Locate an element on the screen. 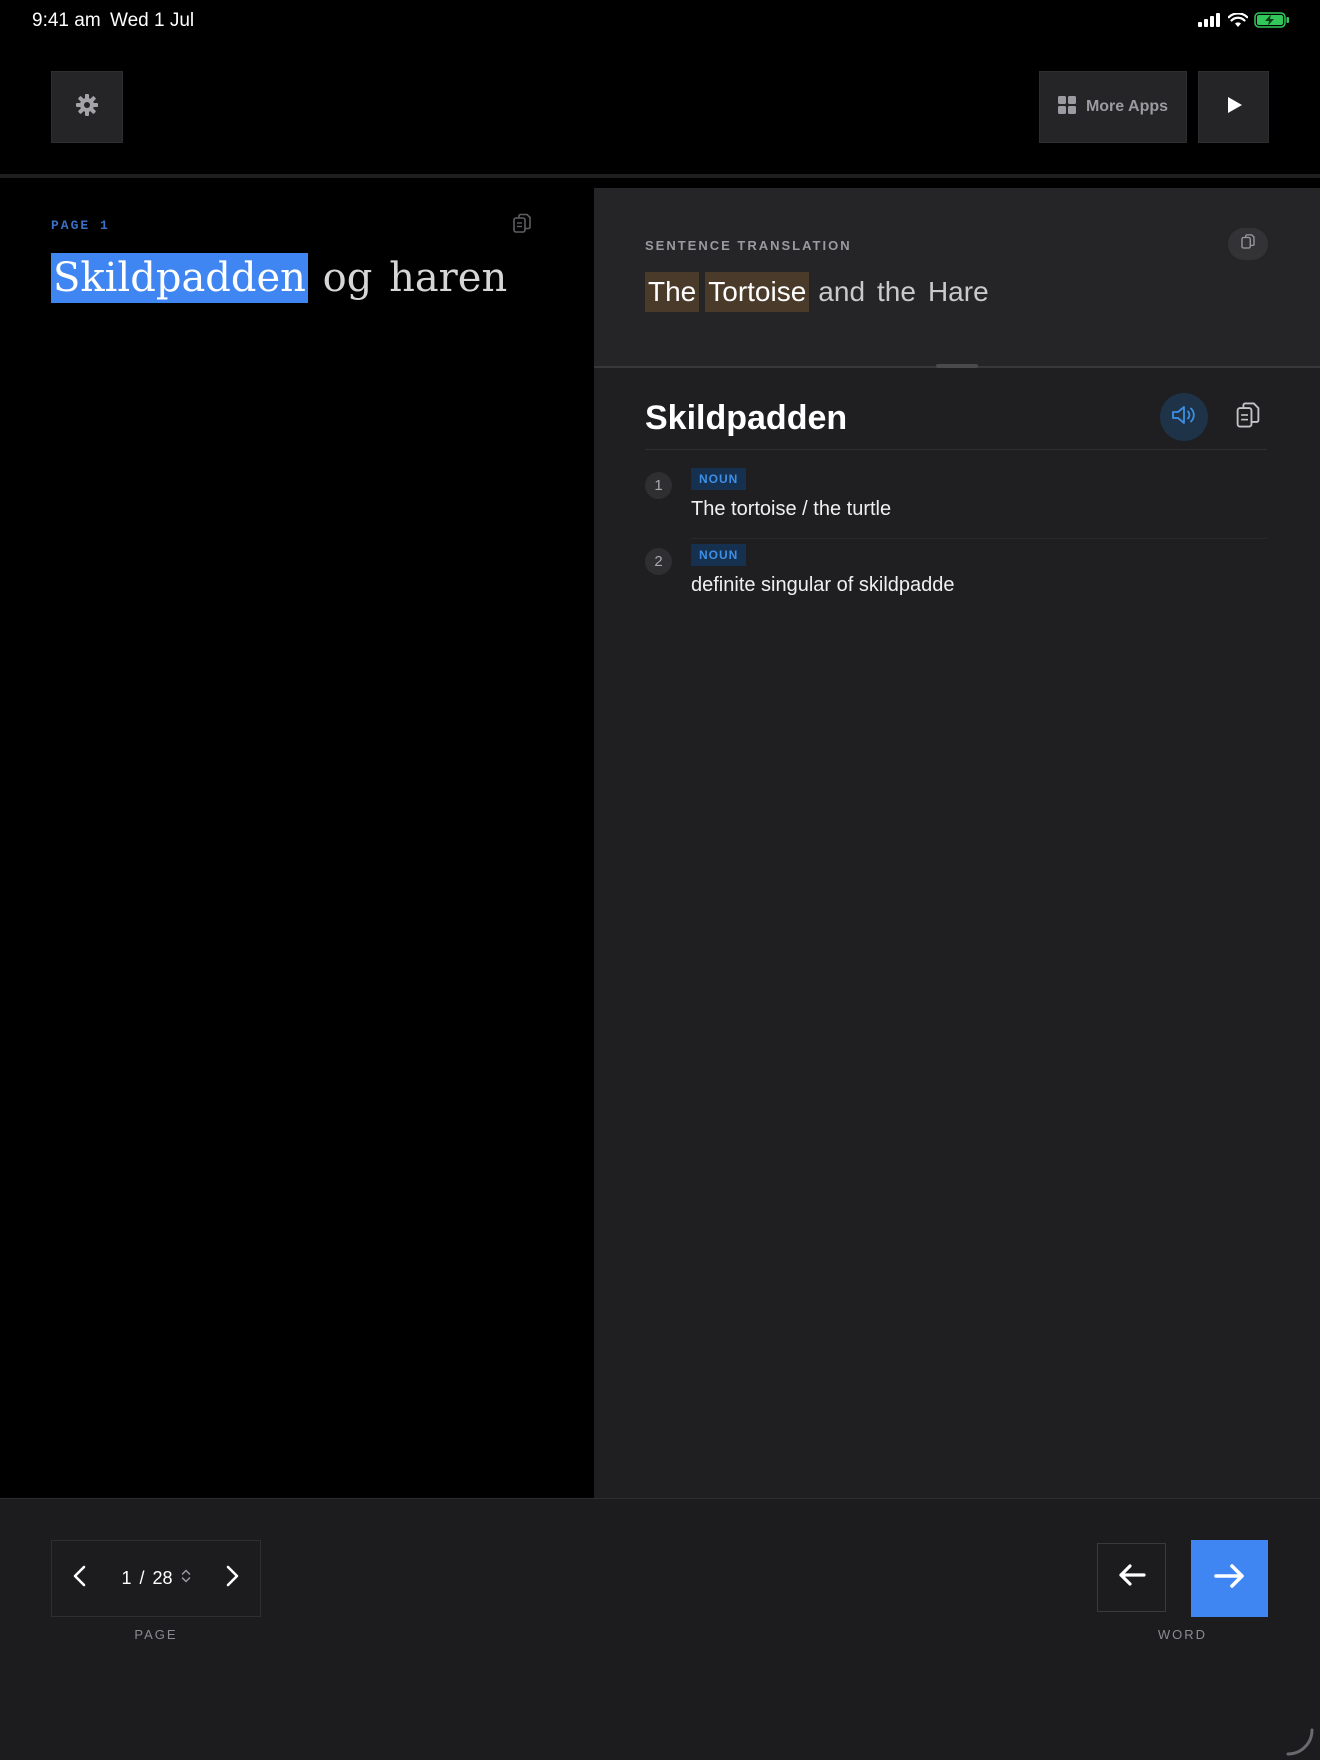  arrow-left-icon is located at coordinates (1132, 1577).